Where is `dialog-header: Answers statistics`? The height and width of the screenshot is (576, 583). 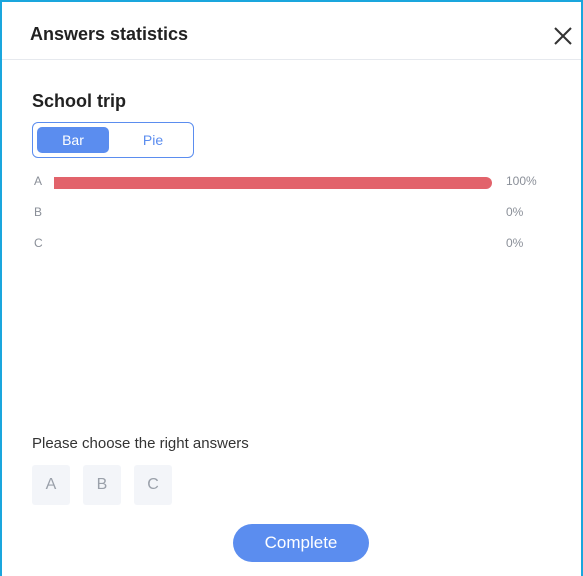 dialog-header: Answers statistics is located at coordinates (291, 31).